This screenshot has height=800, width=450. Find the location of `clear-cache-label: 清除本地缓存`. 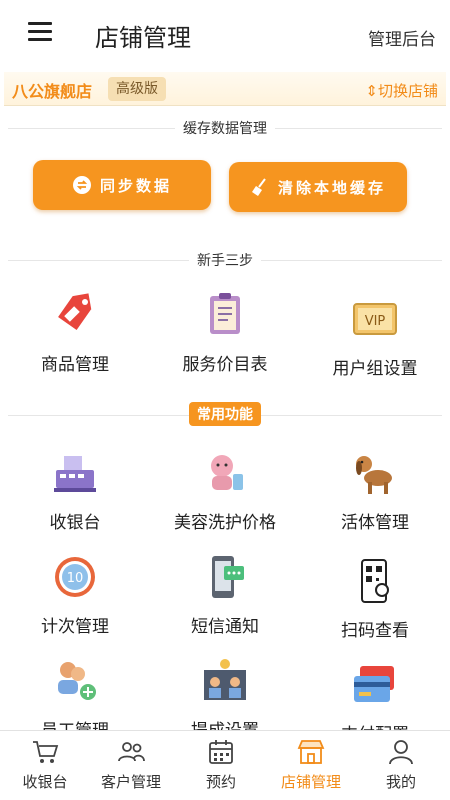

clear-cache-label: 清除本地缓存 is located at coordinates (331, 187).